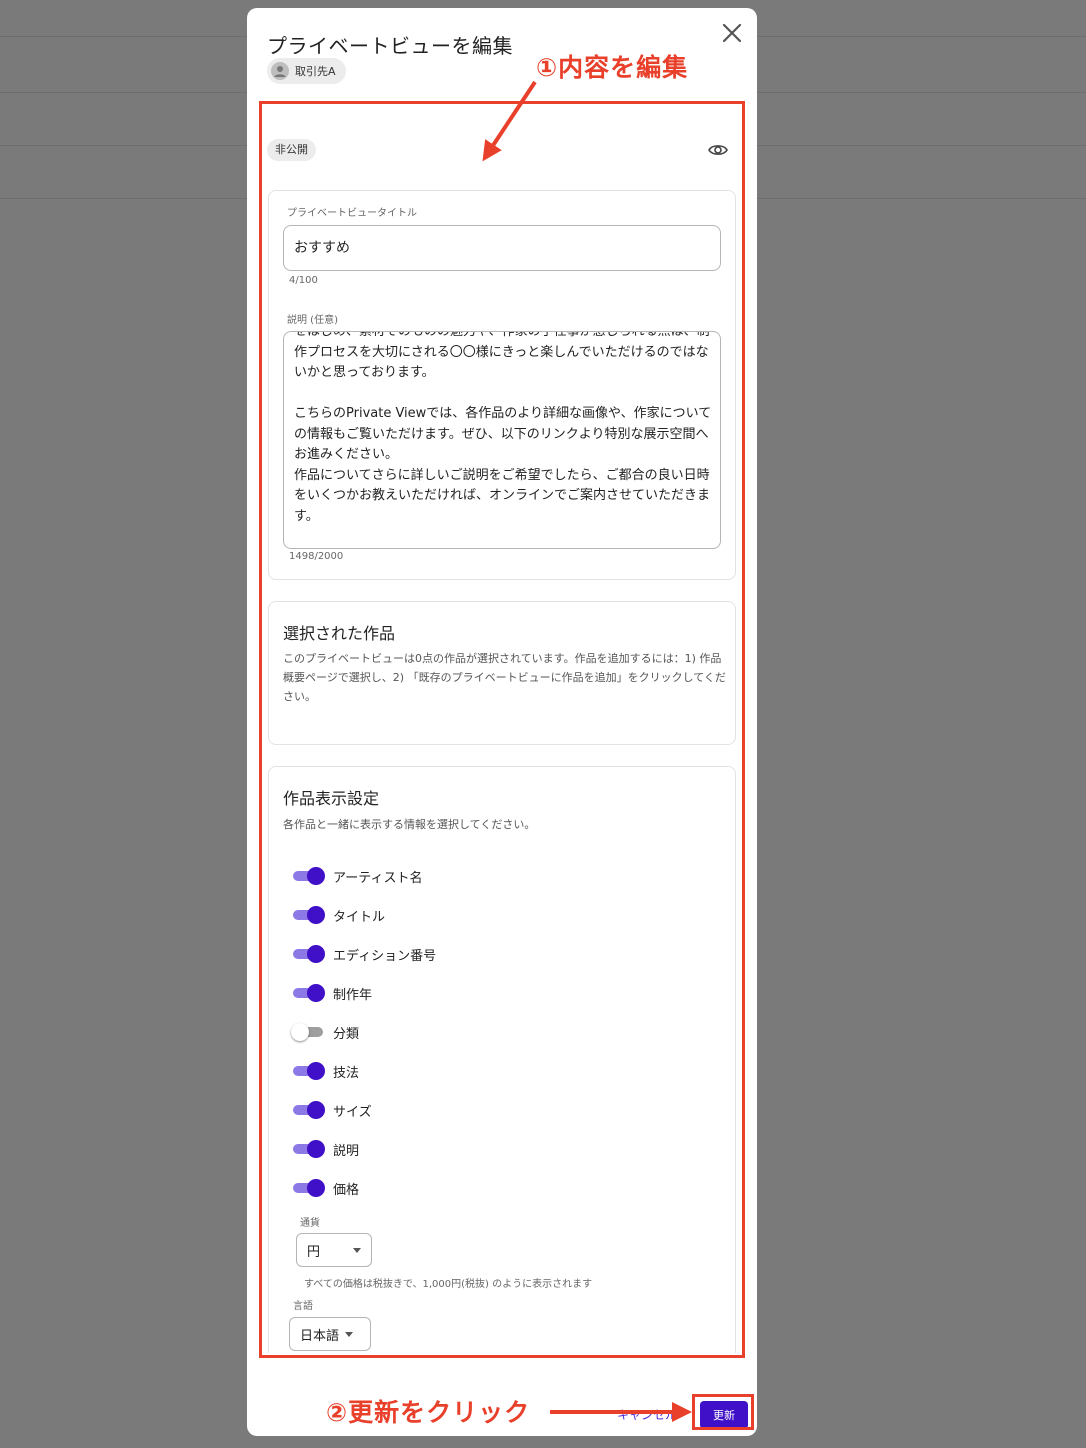  What do you see at coordinates (723, 1412) in the screenshot?
I see `annotation-box-update` at bounding box center [723, 1412].